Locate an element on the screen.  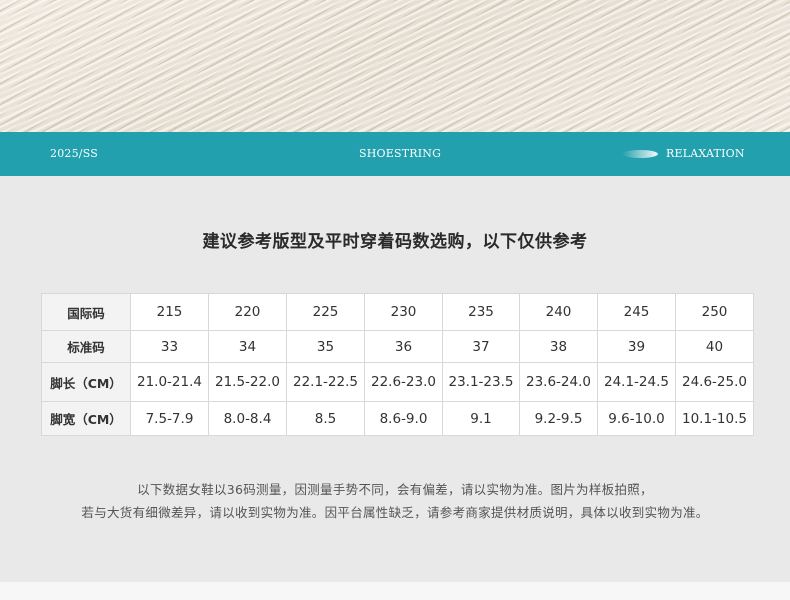
size-guide-title: 建议参考版型及平时穿着码数选购，以下仅供参考 is located at coordinates (395, 242).